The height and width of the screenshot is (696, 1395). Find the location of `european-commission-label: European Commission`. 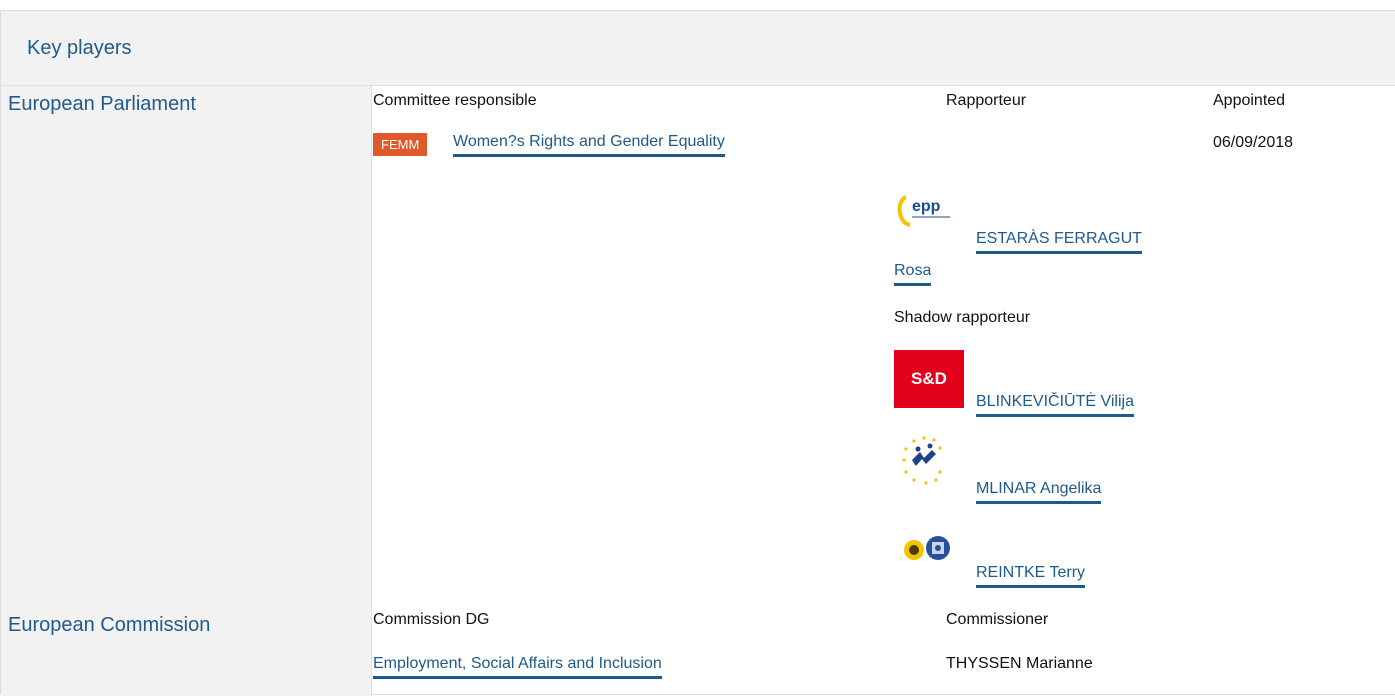

european-commission-label: European Commission is located at coordinates (109, 625).